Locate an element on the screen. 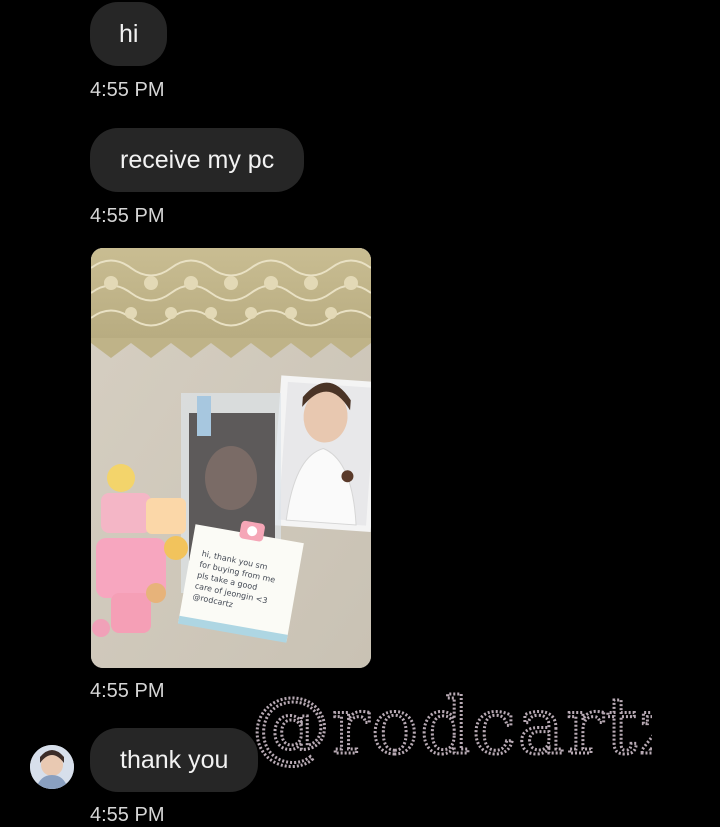 This screenshot has width=720, height=827. message-text: hi is located at coordinates (129, 34).